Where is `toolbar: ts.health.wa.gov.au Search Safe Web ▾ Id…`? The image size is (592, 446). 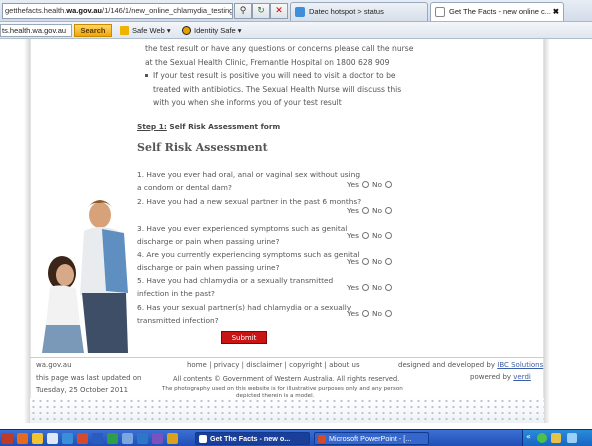
toolbar: ts.health.wa.gov.au Search Safe Web ▾ Id… is located at coordinates (296, 30).